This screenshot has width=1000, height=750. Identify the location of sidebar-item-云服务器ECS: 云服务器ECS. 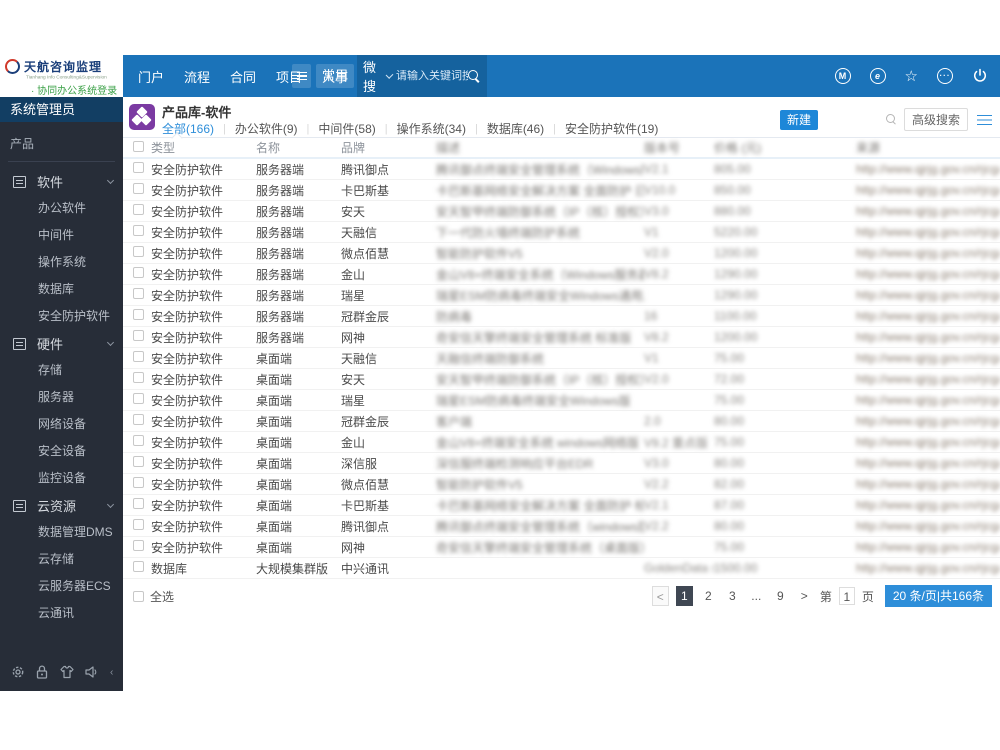
(61, 586).